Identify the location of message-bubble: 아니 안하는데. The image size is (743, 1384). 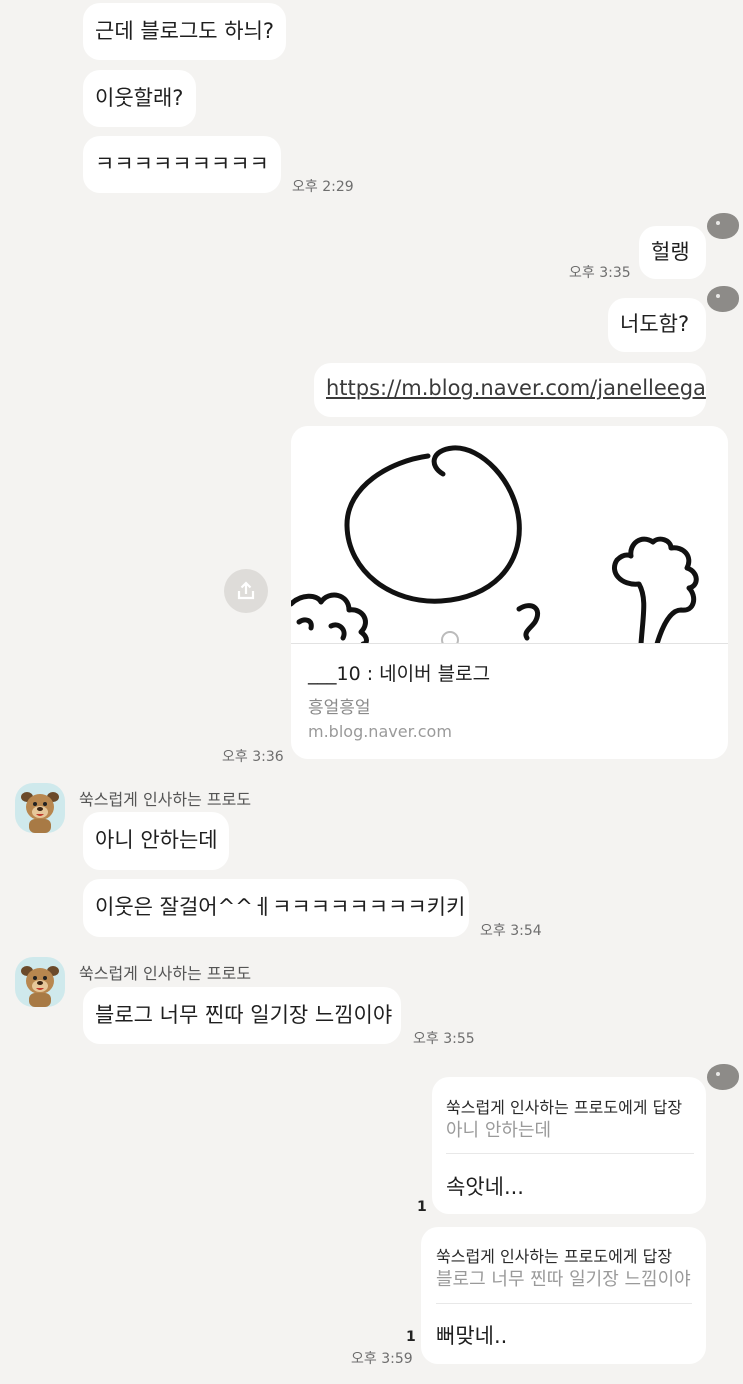
(156, 841).